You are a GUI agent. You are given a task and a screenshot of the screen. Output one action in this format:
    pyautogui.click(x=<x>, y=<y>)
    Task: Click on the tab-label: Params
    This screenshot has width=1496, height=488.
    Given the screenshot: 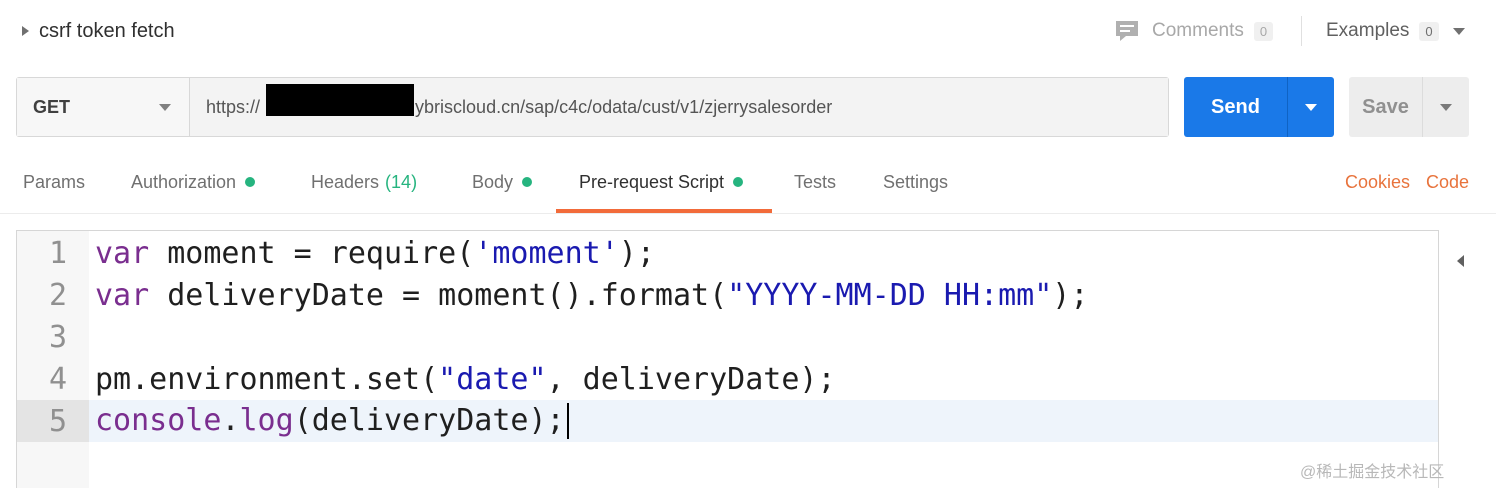 What is the action you would take?
    pyautogui.click(x=54, y=181)
    